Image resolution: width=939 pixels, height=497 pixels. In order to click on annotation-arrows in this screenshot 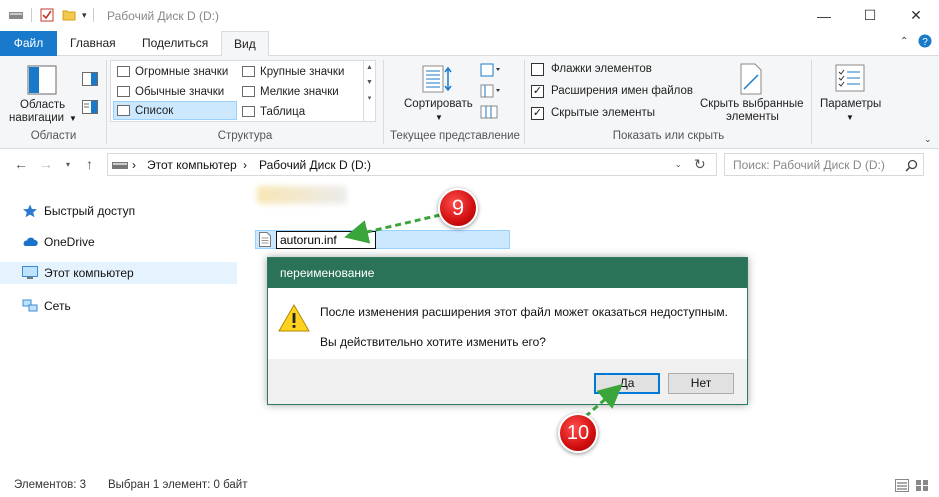, I will do `click(483, 319)`.